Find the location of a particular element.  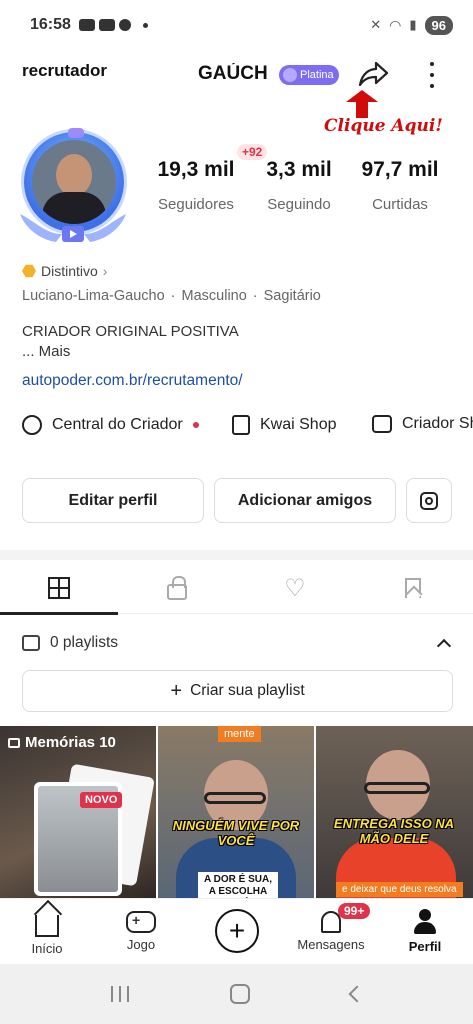

nav-game: Jogo is located at coordinates (141, 929).